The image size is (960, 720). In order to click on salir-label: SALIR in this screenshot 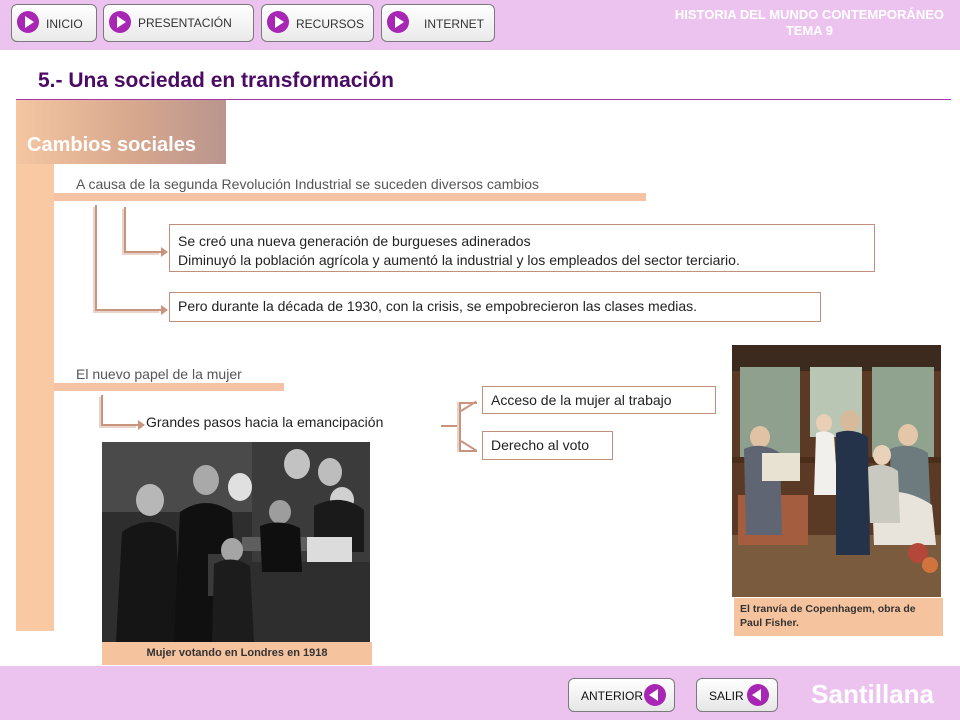, I will do `click(726, 696)`.